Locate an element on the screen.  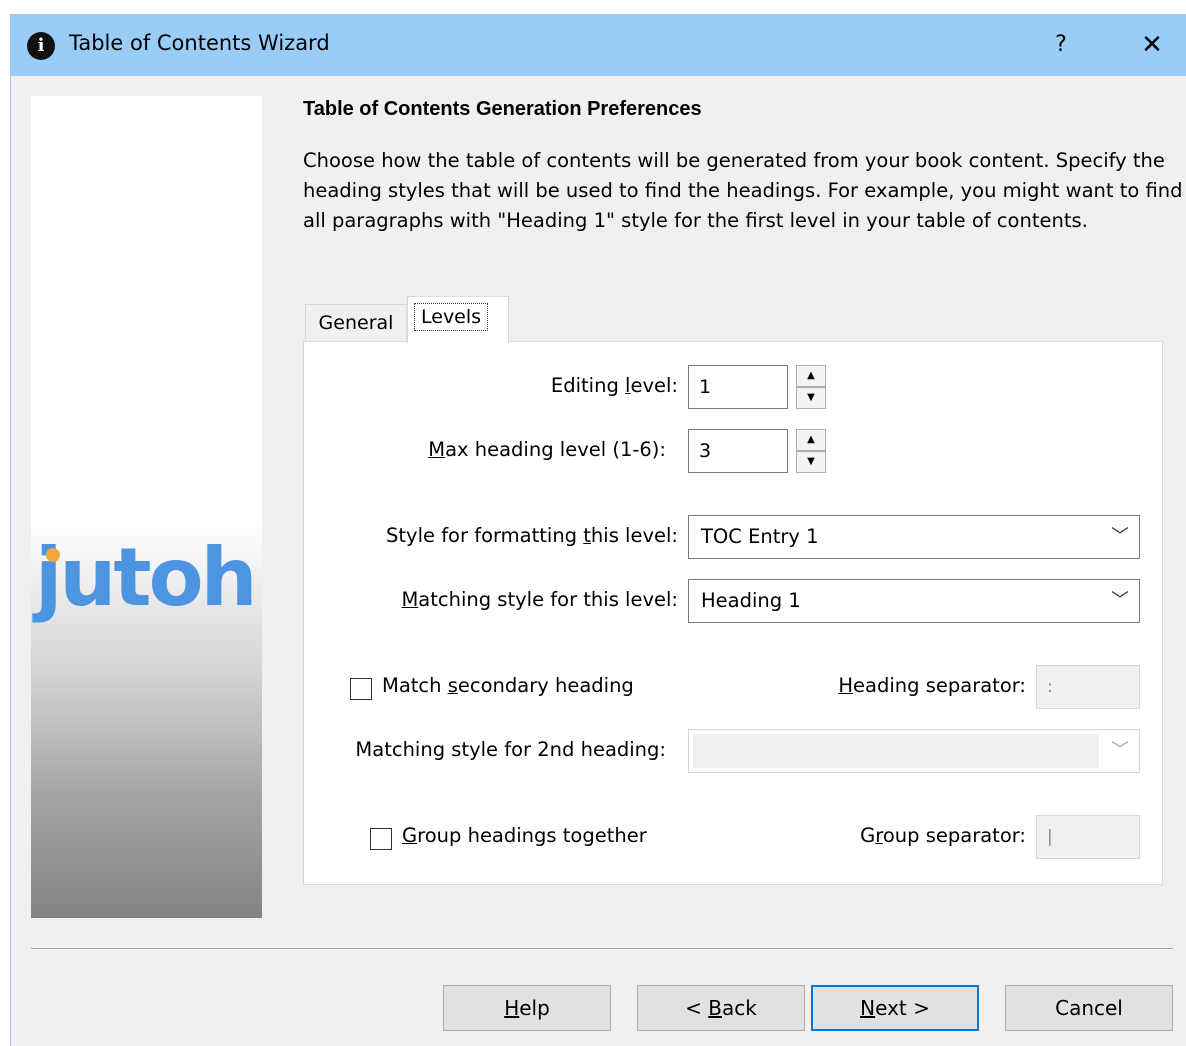
tab-general: General is located at coordinates (356, 322).